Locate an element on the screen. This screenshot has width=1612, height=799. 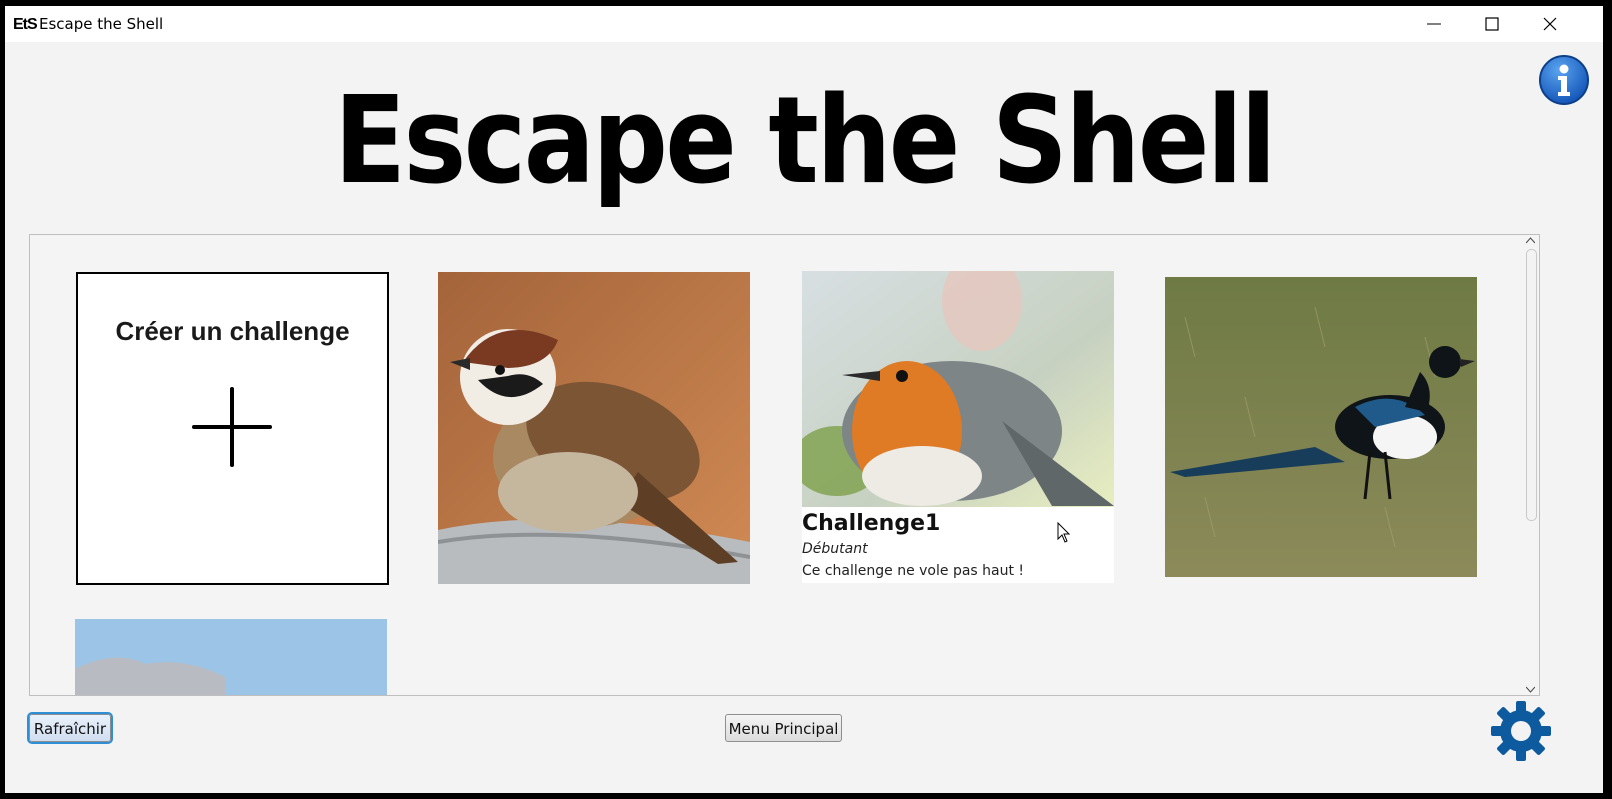
mouse-cursor-icon is located at coordinates (1064, 532).